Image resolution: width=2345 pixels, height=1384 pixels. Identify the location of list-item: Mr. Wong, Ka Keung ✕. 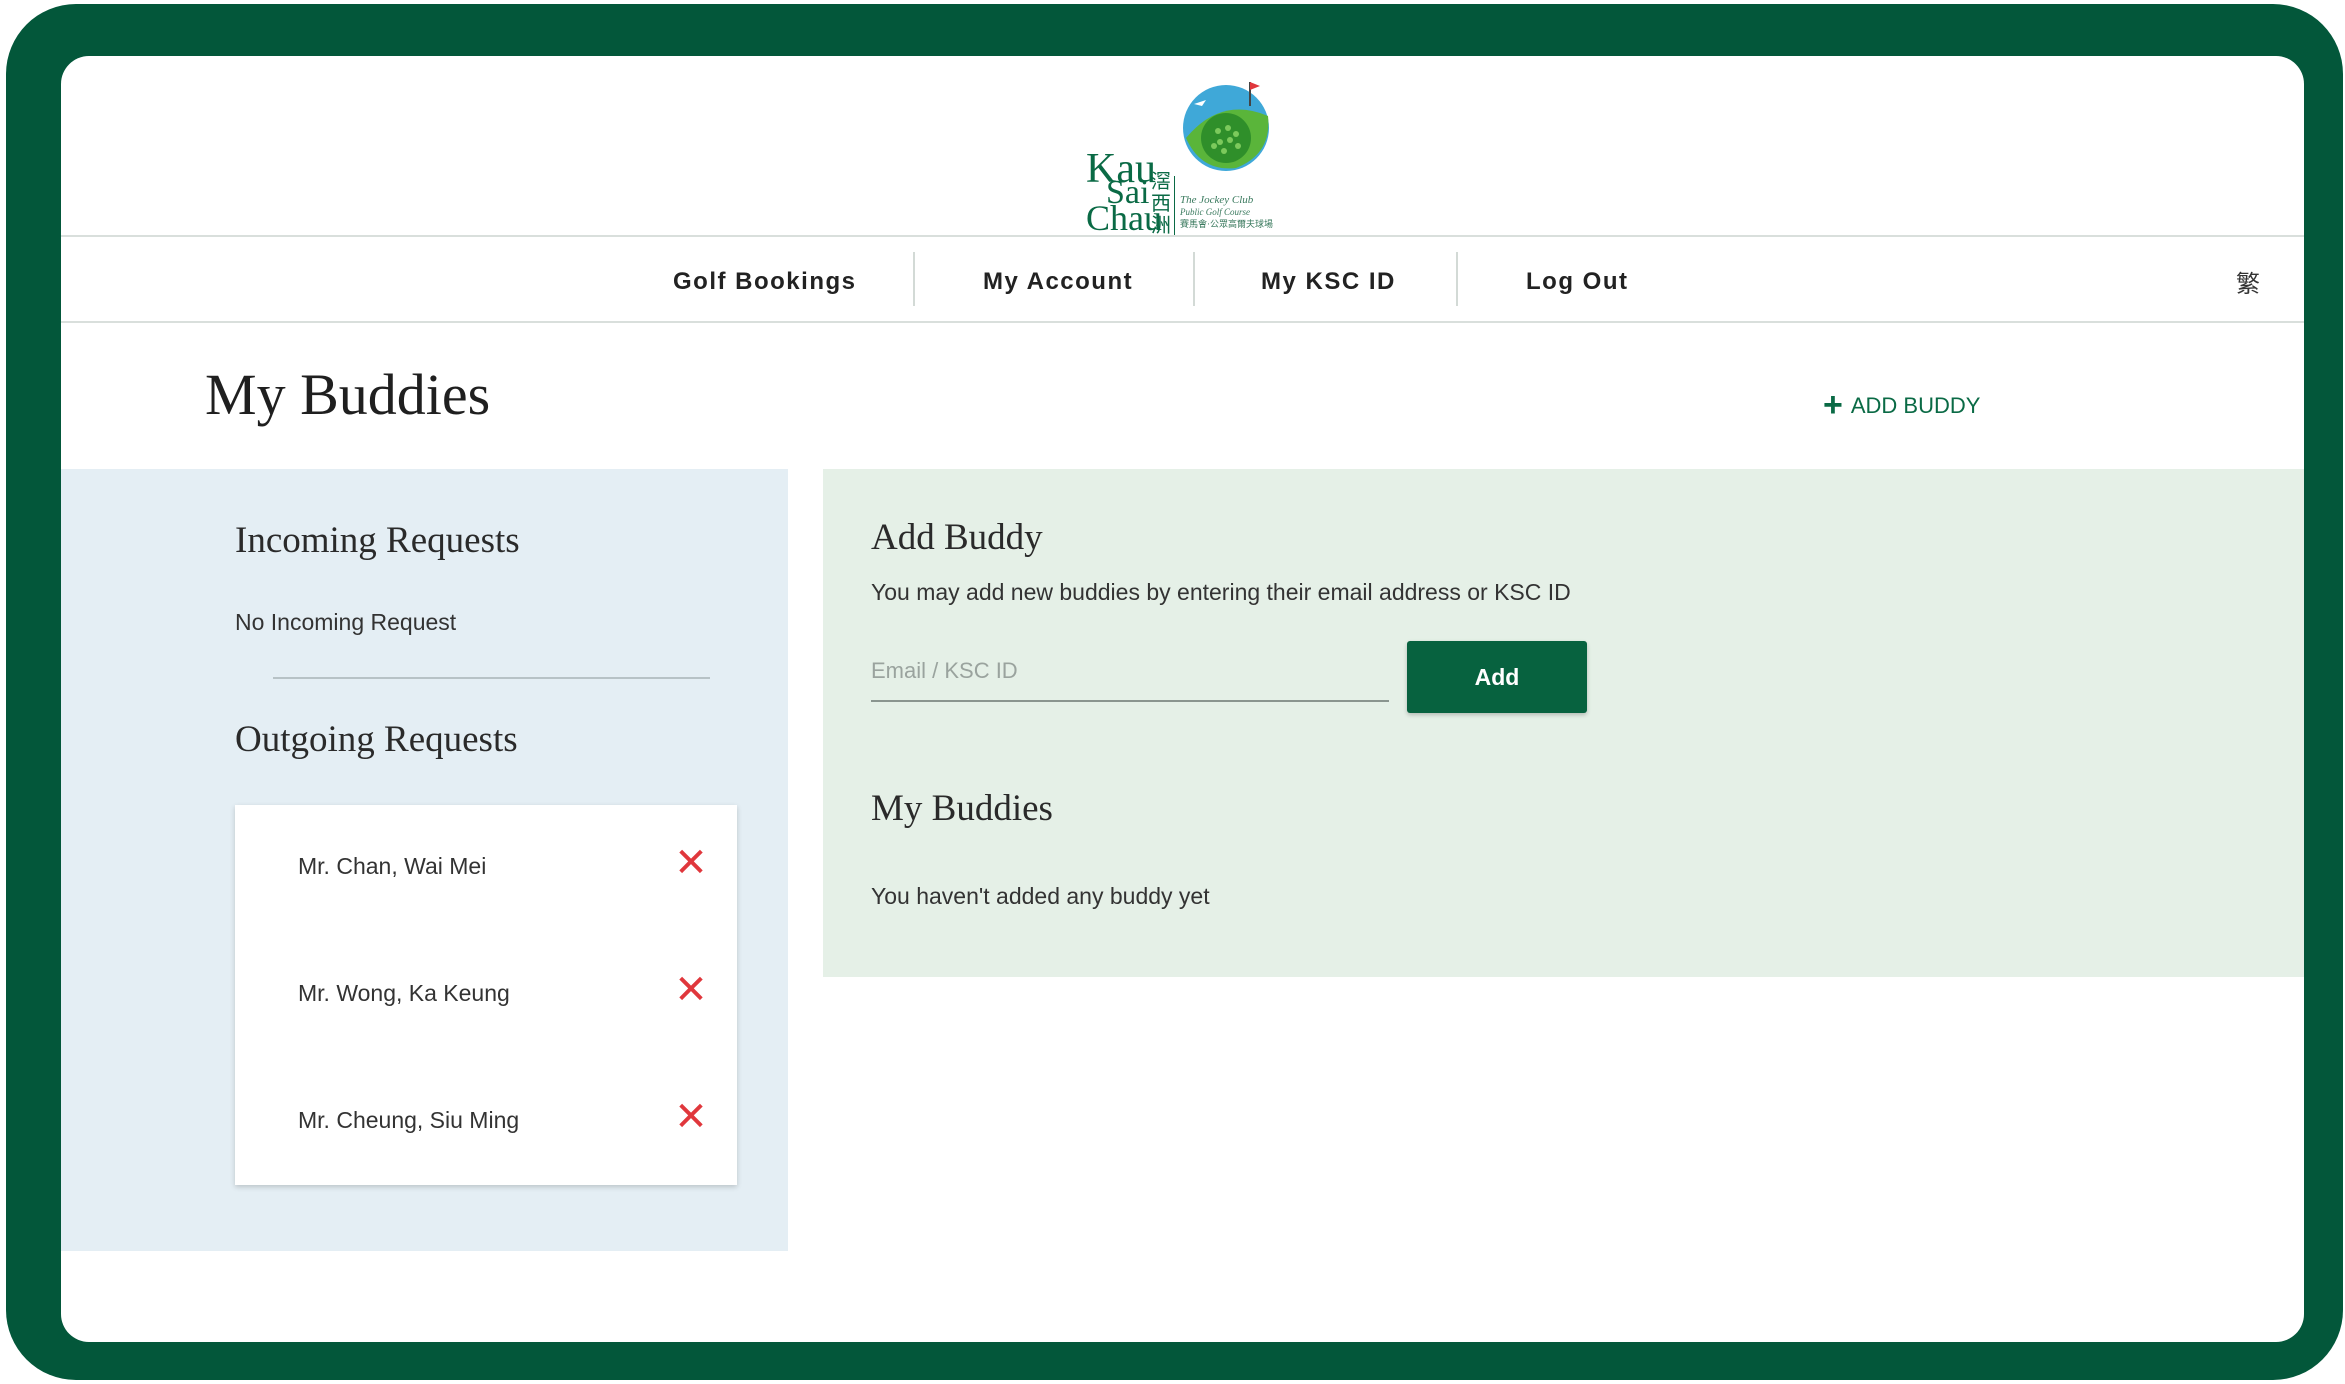
(486, 995).